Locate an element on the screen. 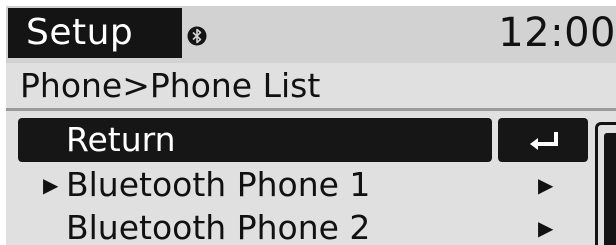  return-button is located at coordinates (543, 140).